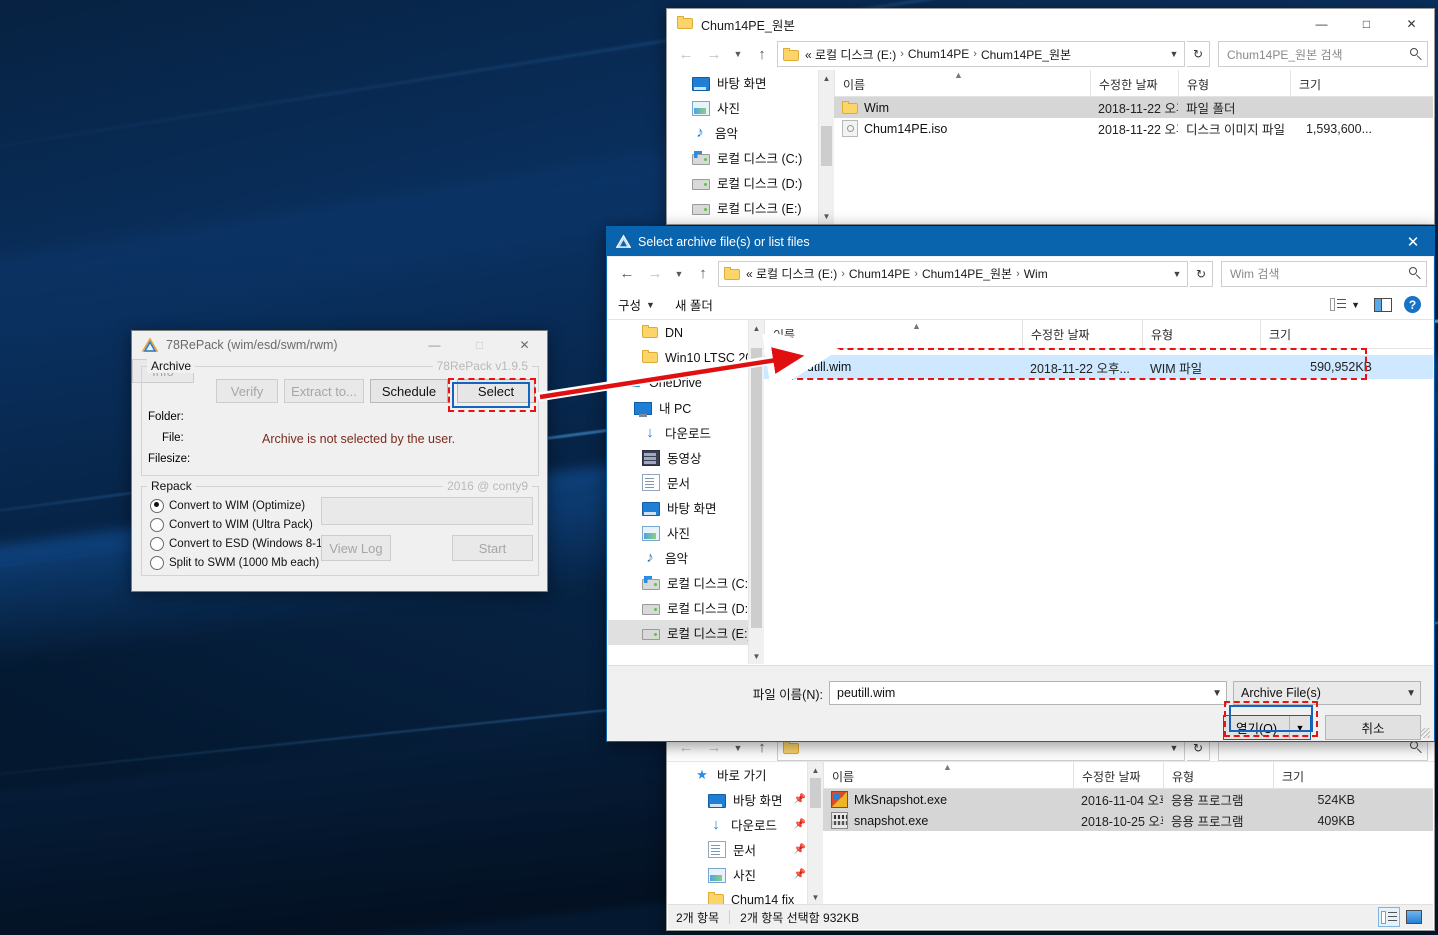 The width and height of the screenshot is (1438, 935). Describe the element at coordinates (682, 407) in the screenshot. I see `nav-item-3: 내 PC` at that location.